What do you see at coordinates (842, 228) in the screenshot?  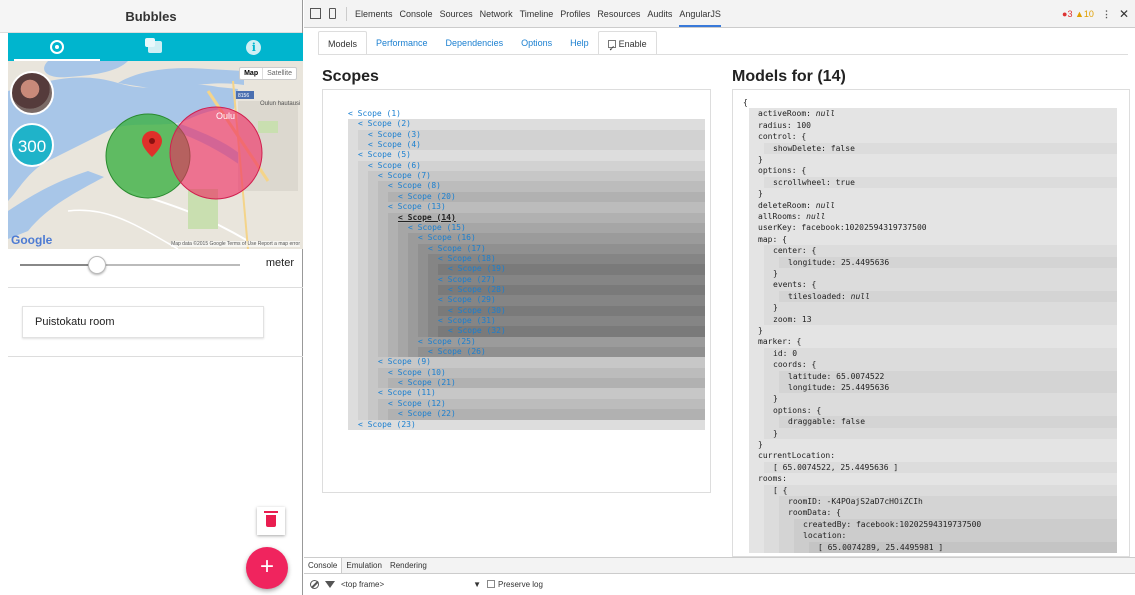 I see `model-key-value: userKey: facebook:10202594319737500` at bounding box center [842, 228].